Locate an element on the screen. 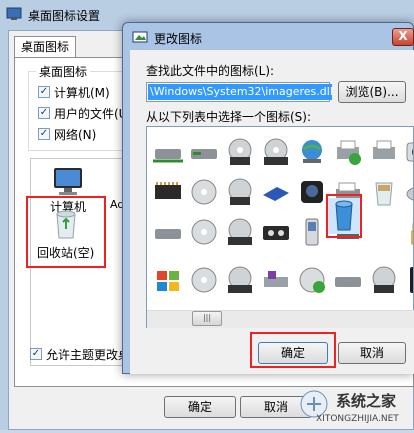  change-icon-title: 更改图标 is located at coordinates (178, 39).